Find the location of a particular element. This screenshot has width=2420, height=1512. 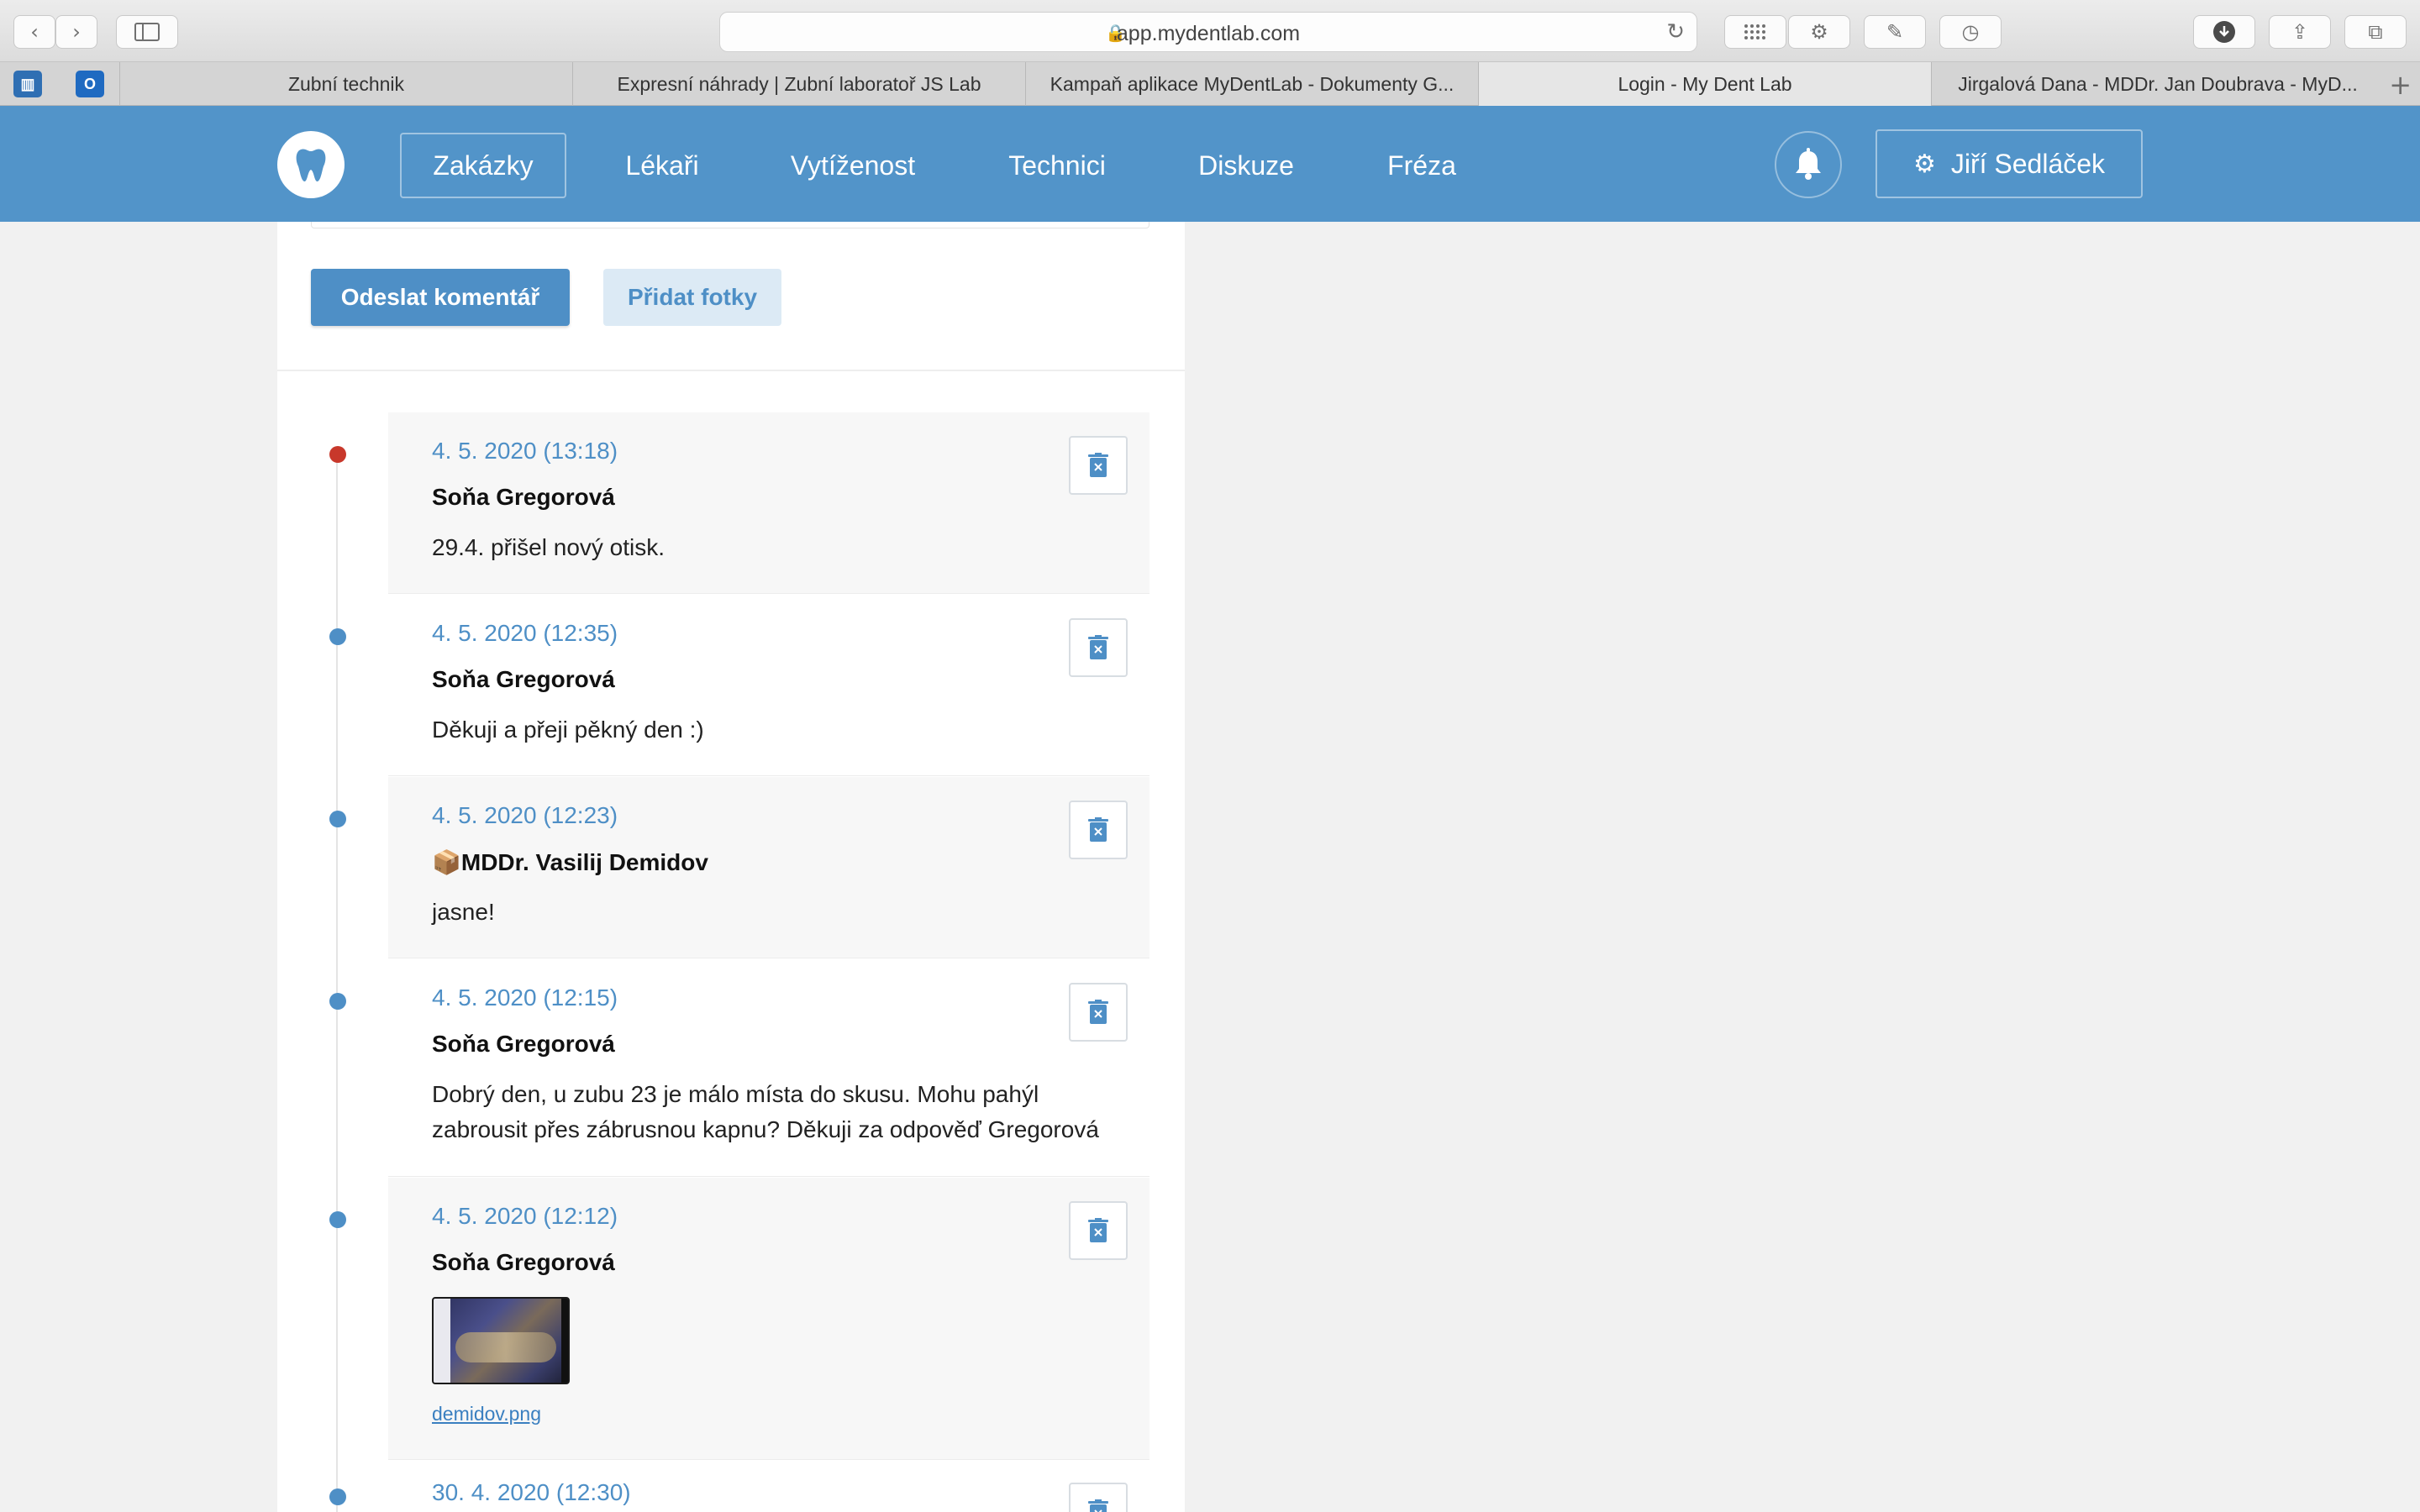

extension-annotate-button: ✎ is located at coordinates (1895, 32).